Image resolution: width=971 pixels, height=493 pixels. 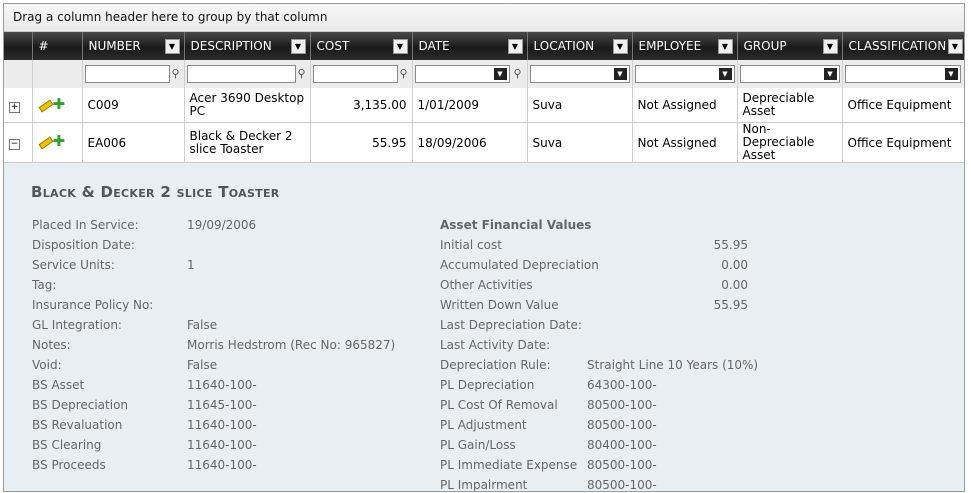 I want to click on expand-cell: −, so click(x=18, y=142).